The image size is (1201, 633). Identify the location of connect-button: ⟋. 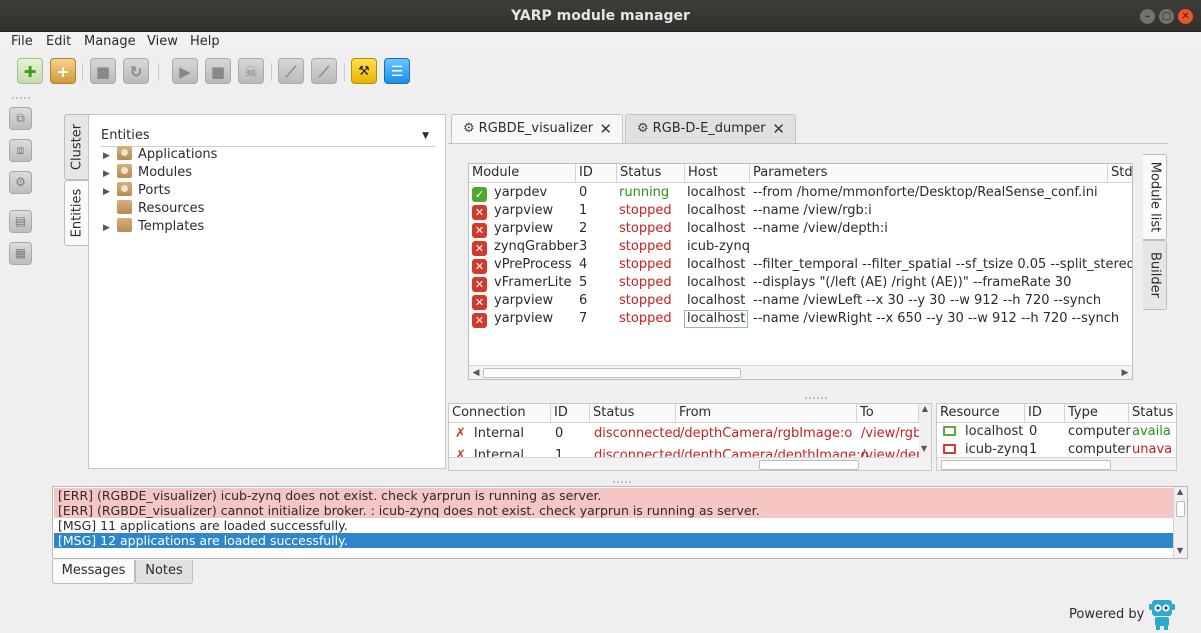
(291, 71).